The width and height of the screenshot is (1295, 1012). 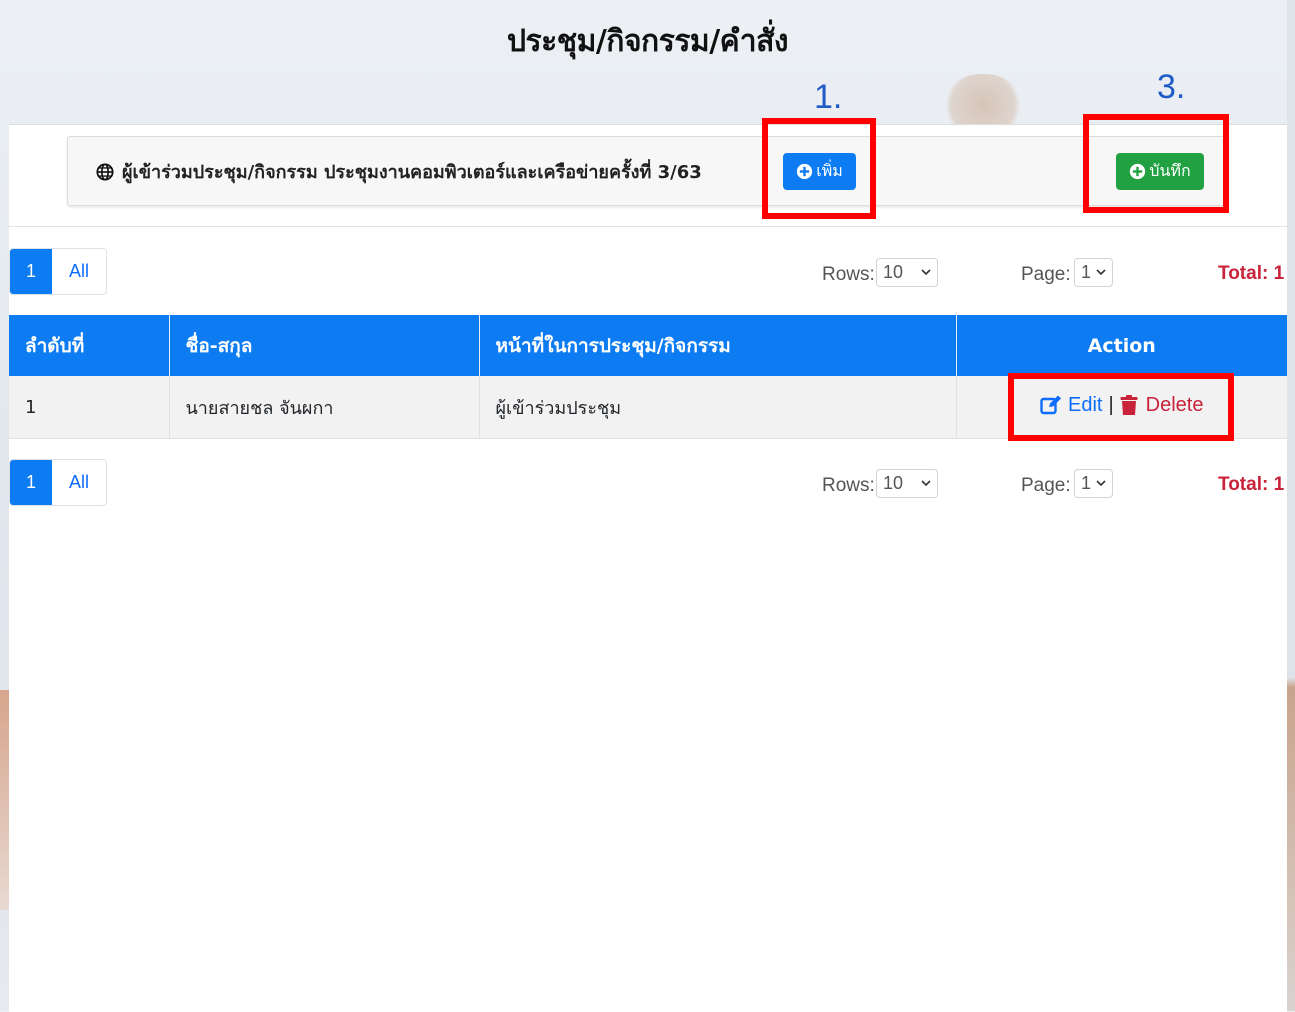 What do you see at coordinates (1156, 163) in the screenshot?
I see `annotation-box-save` at bounding box center [1156, 163].